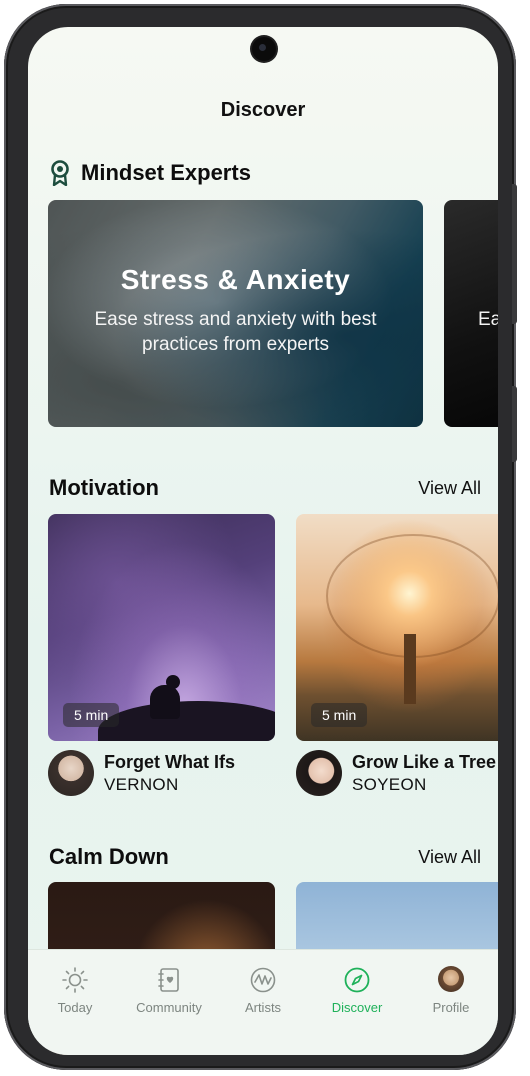 The width and height of the screenshot is (530, 1076). Describe the element at coordinates (168, 980) in the screenshot. I see `journal-icon` at that location.